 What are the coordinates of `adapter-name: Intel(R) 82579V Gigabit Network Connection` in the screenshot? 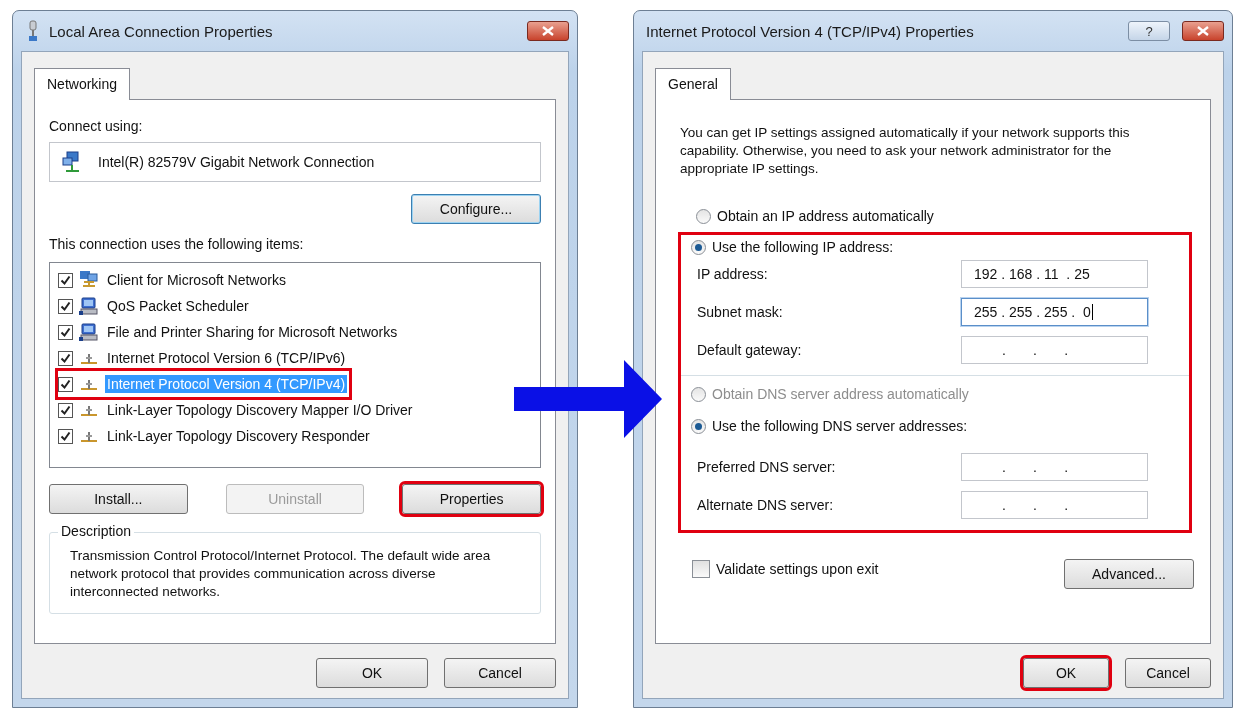 It's located at (236, 162).